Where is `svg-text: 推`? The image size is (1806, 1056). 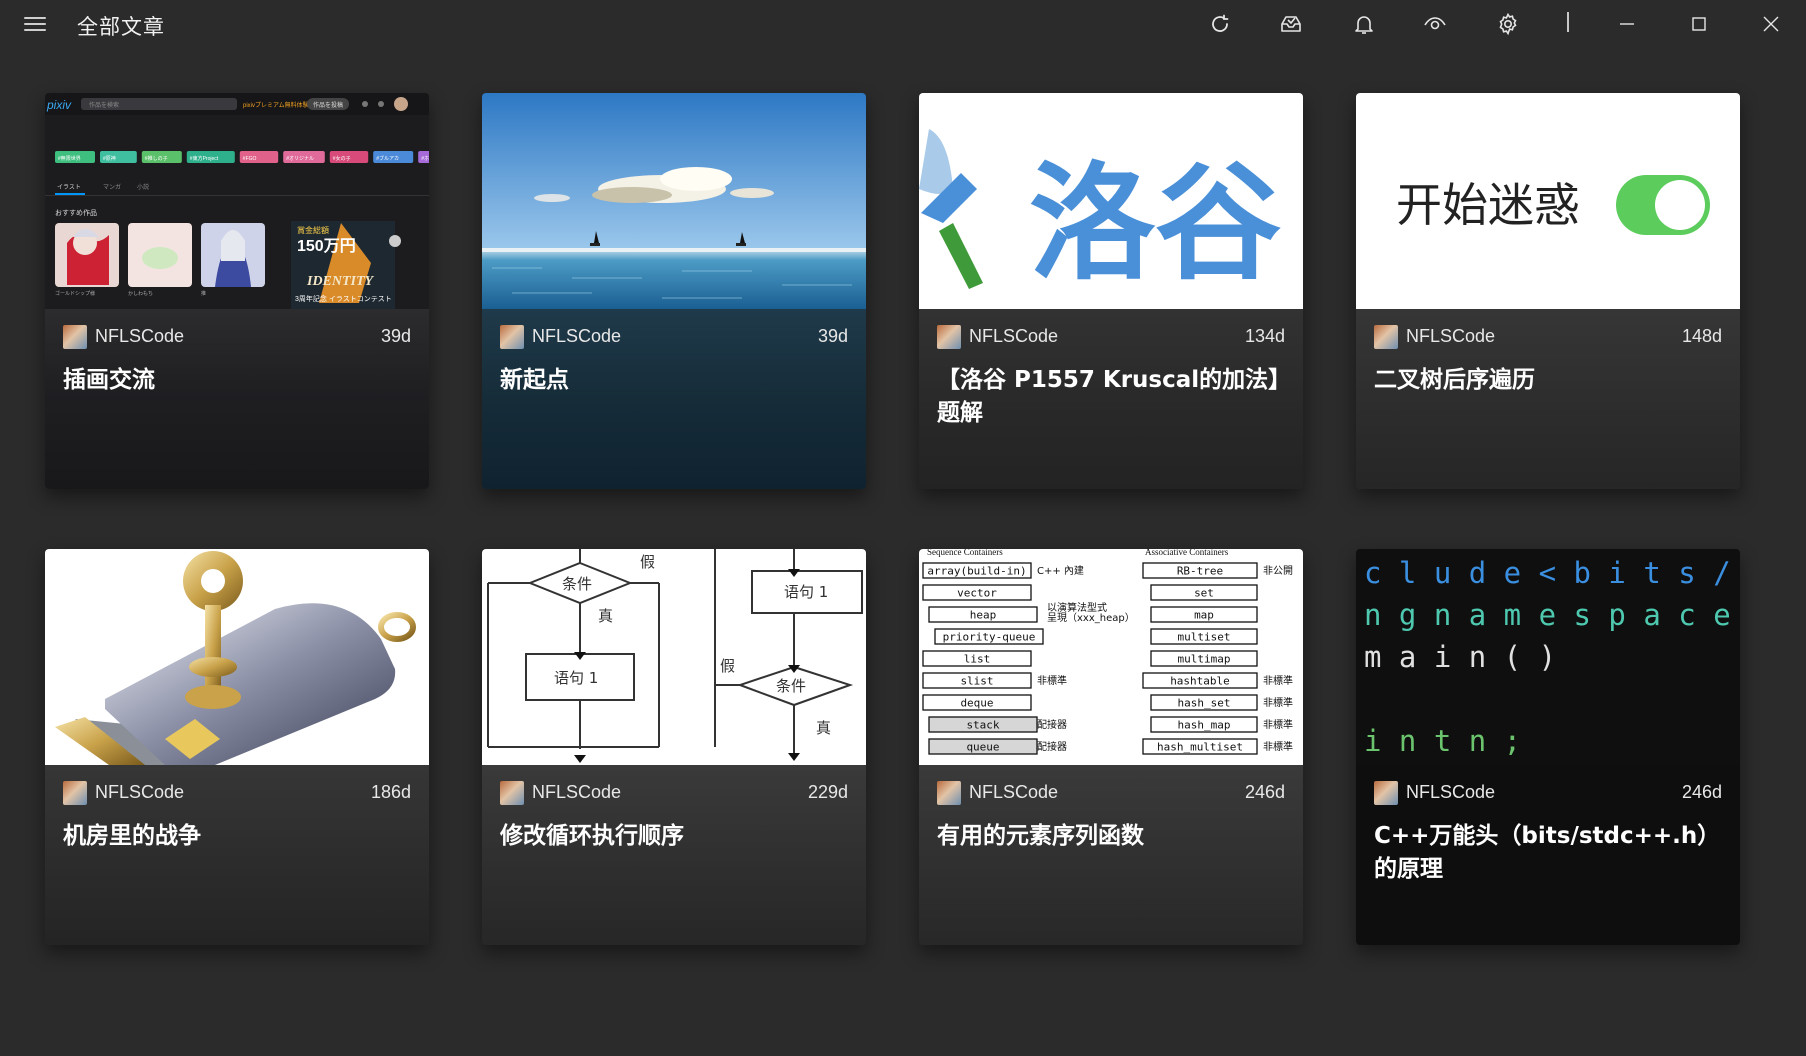
svg-text: 推 is located at coordinates (203, 293).